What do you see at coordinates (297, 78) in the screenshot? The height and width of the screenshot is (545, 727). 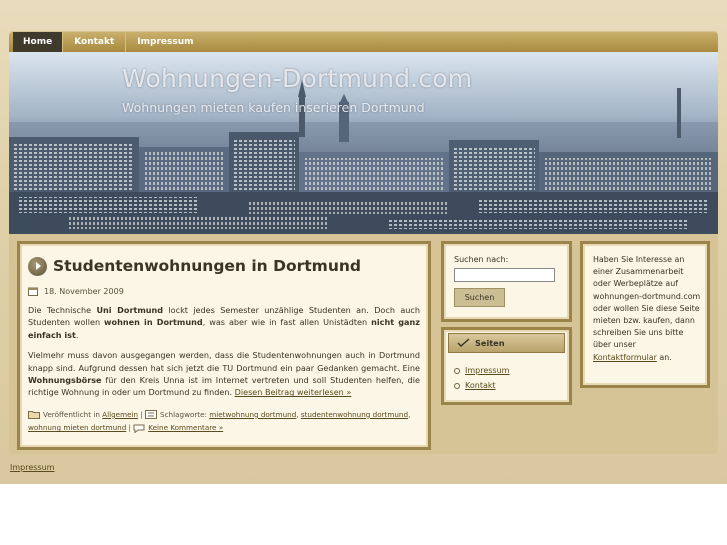 I see `site-title: Wohnungen-Dortmund.com` at bounding box center [297, 78].